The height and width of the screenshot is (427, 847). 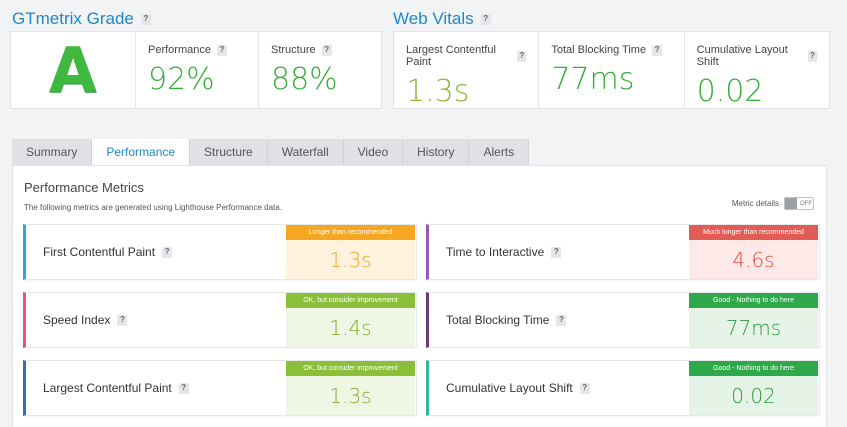 I want to click on web-vital-lcp: Largest Contentful Paint ? 1.3s, so click(x=466, y=70).